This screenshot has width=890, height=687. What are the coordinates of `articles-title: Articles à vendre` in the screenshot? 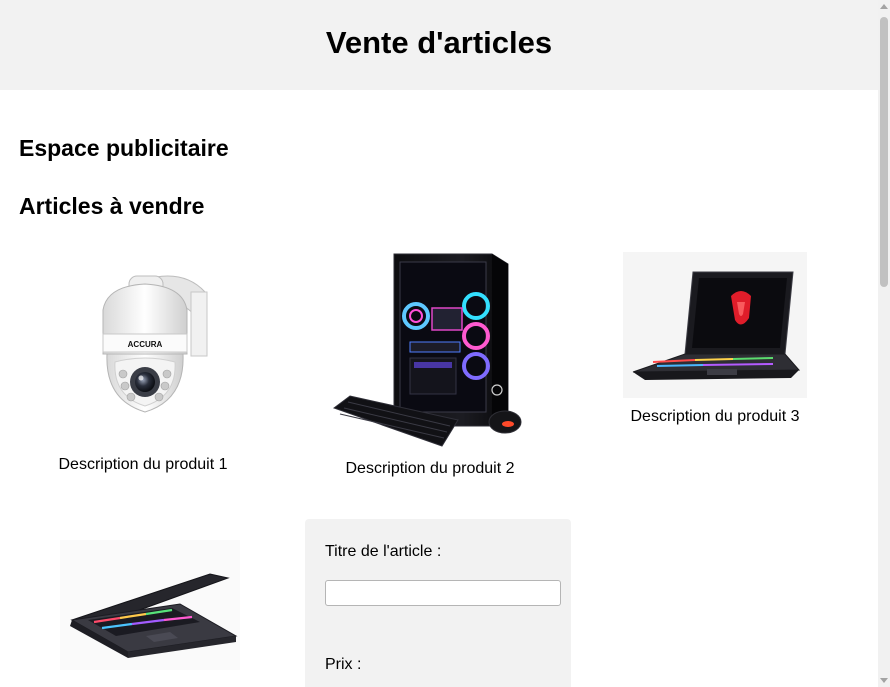 It's located at (112, 206).